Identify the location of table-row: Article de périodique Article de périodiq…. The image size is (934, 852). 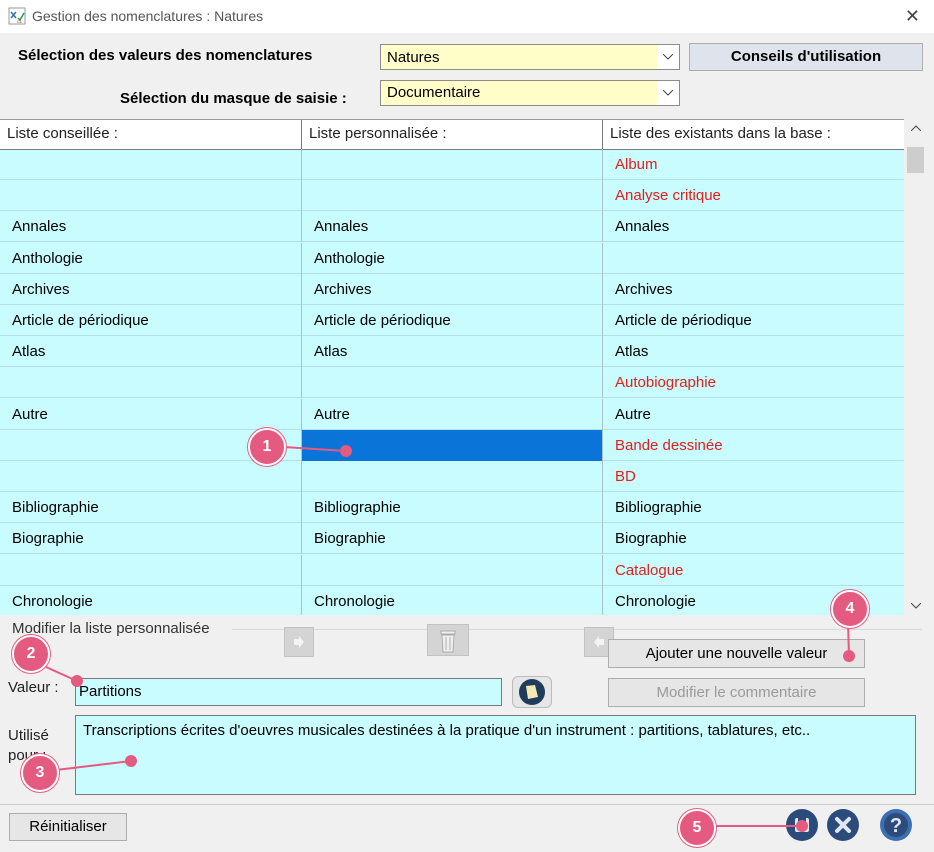
(452, 320).